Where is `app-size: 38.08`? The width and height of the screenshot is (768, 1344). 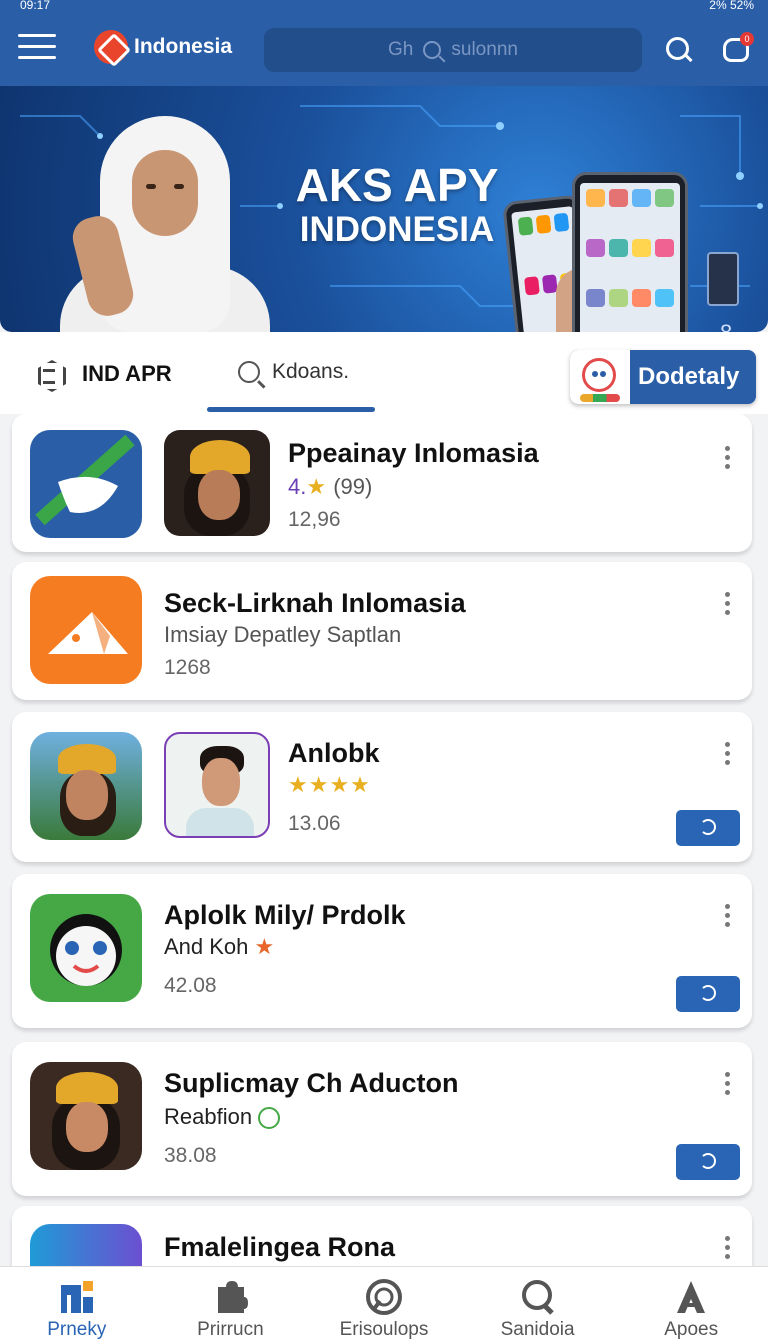 app-size: 38.08 is located at coordinates (190, 1155).